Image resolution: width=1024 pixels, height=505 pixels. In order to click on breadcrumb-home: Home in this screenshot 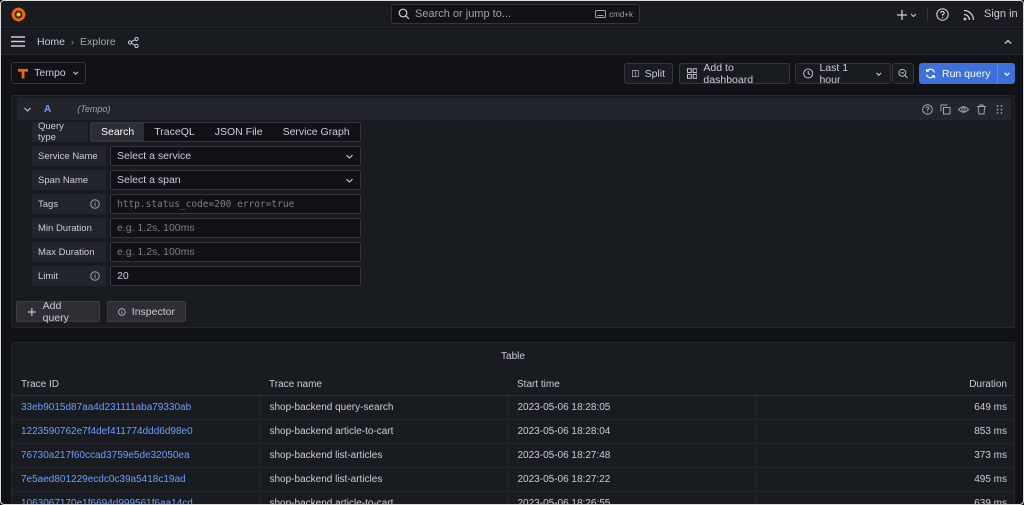, I will do `click(51, 42)`.